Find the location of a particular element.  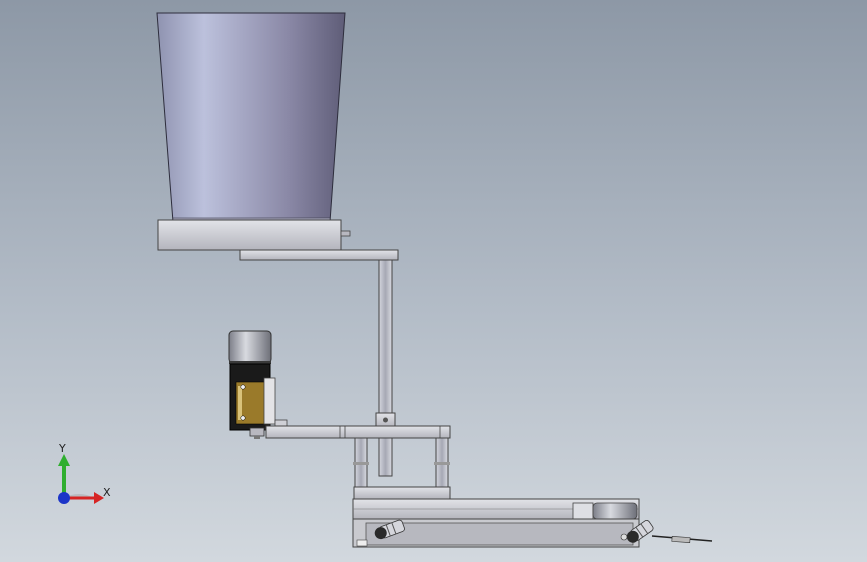

support-leg-right is located at coordinates (442, 463).